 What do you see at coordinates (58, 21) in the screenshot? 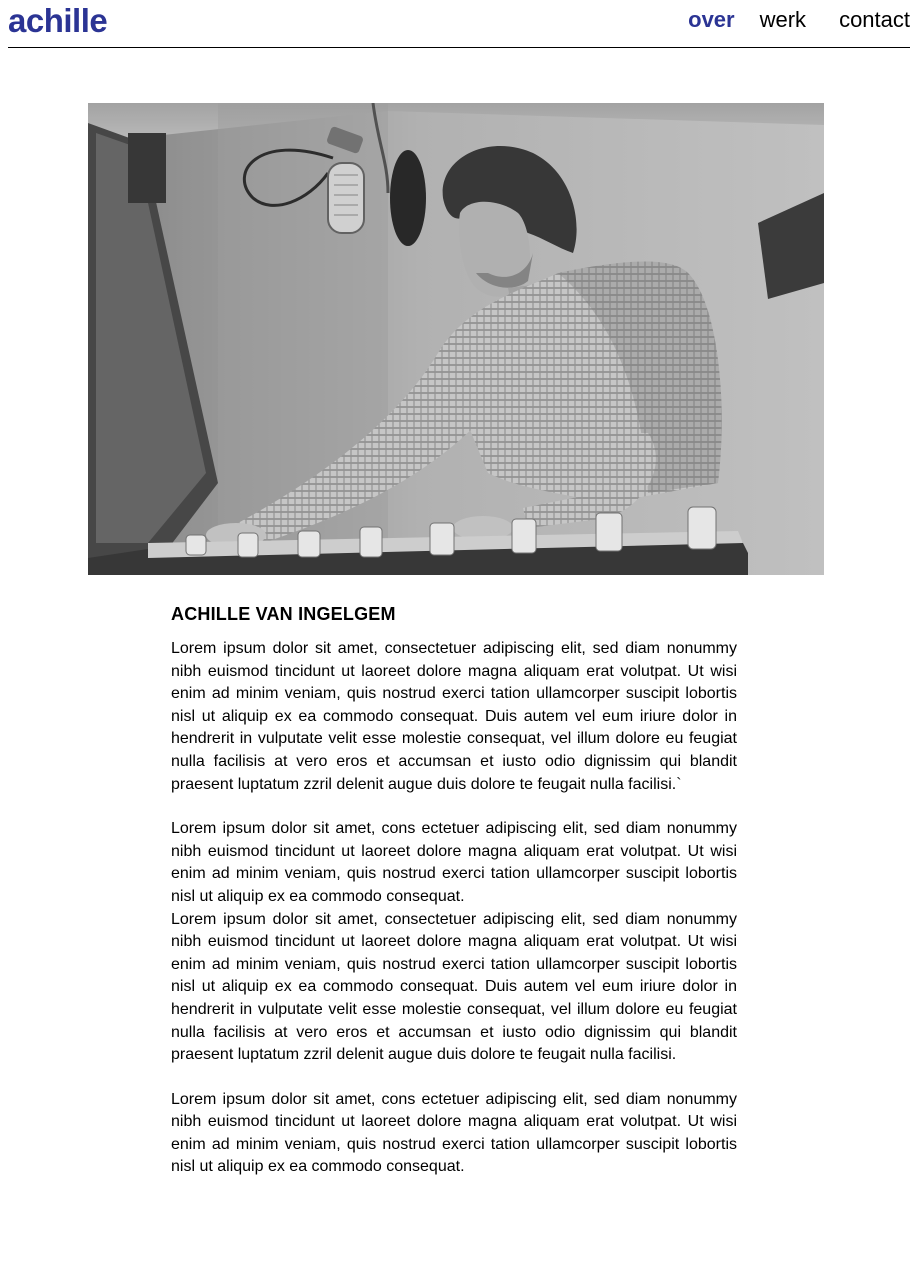
I see `site-logo: achille` at bounding box center [58, 21].